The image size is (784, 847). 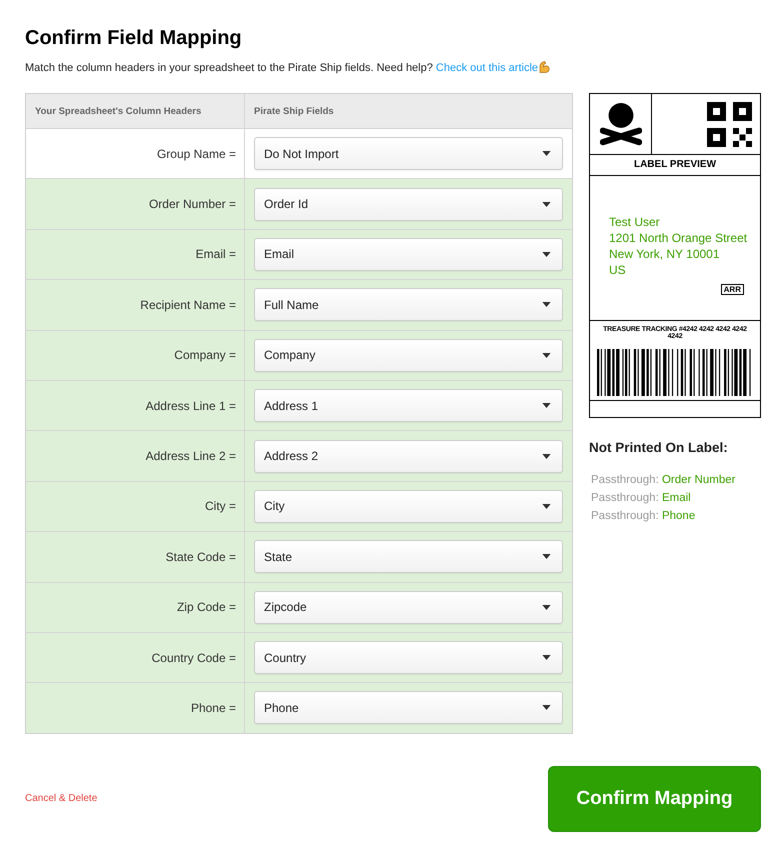 I want to click on intro-text: Match the column headers in your spreadsheet to the Pirate Ship fields. Need help? Check out this article, so click(x=393, y=68).